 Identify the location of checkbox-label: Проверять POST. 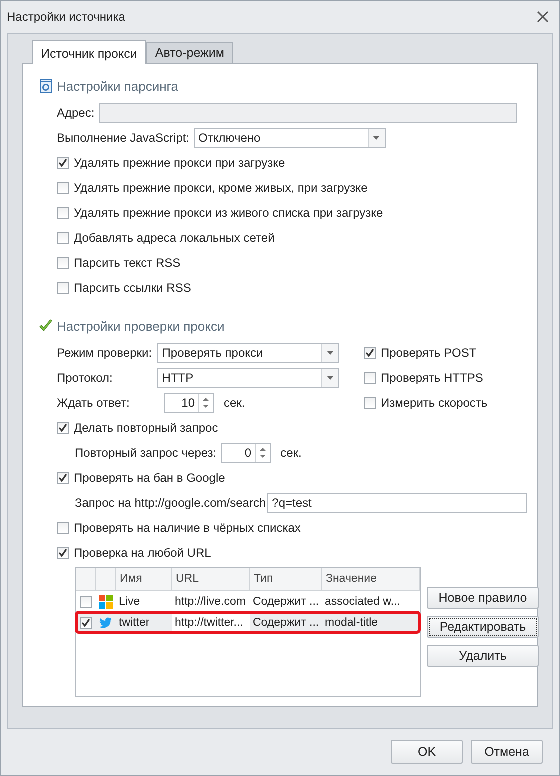
(429, 353).